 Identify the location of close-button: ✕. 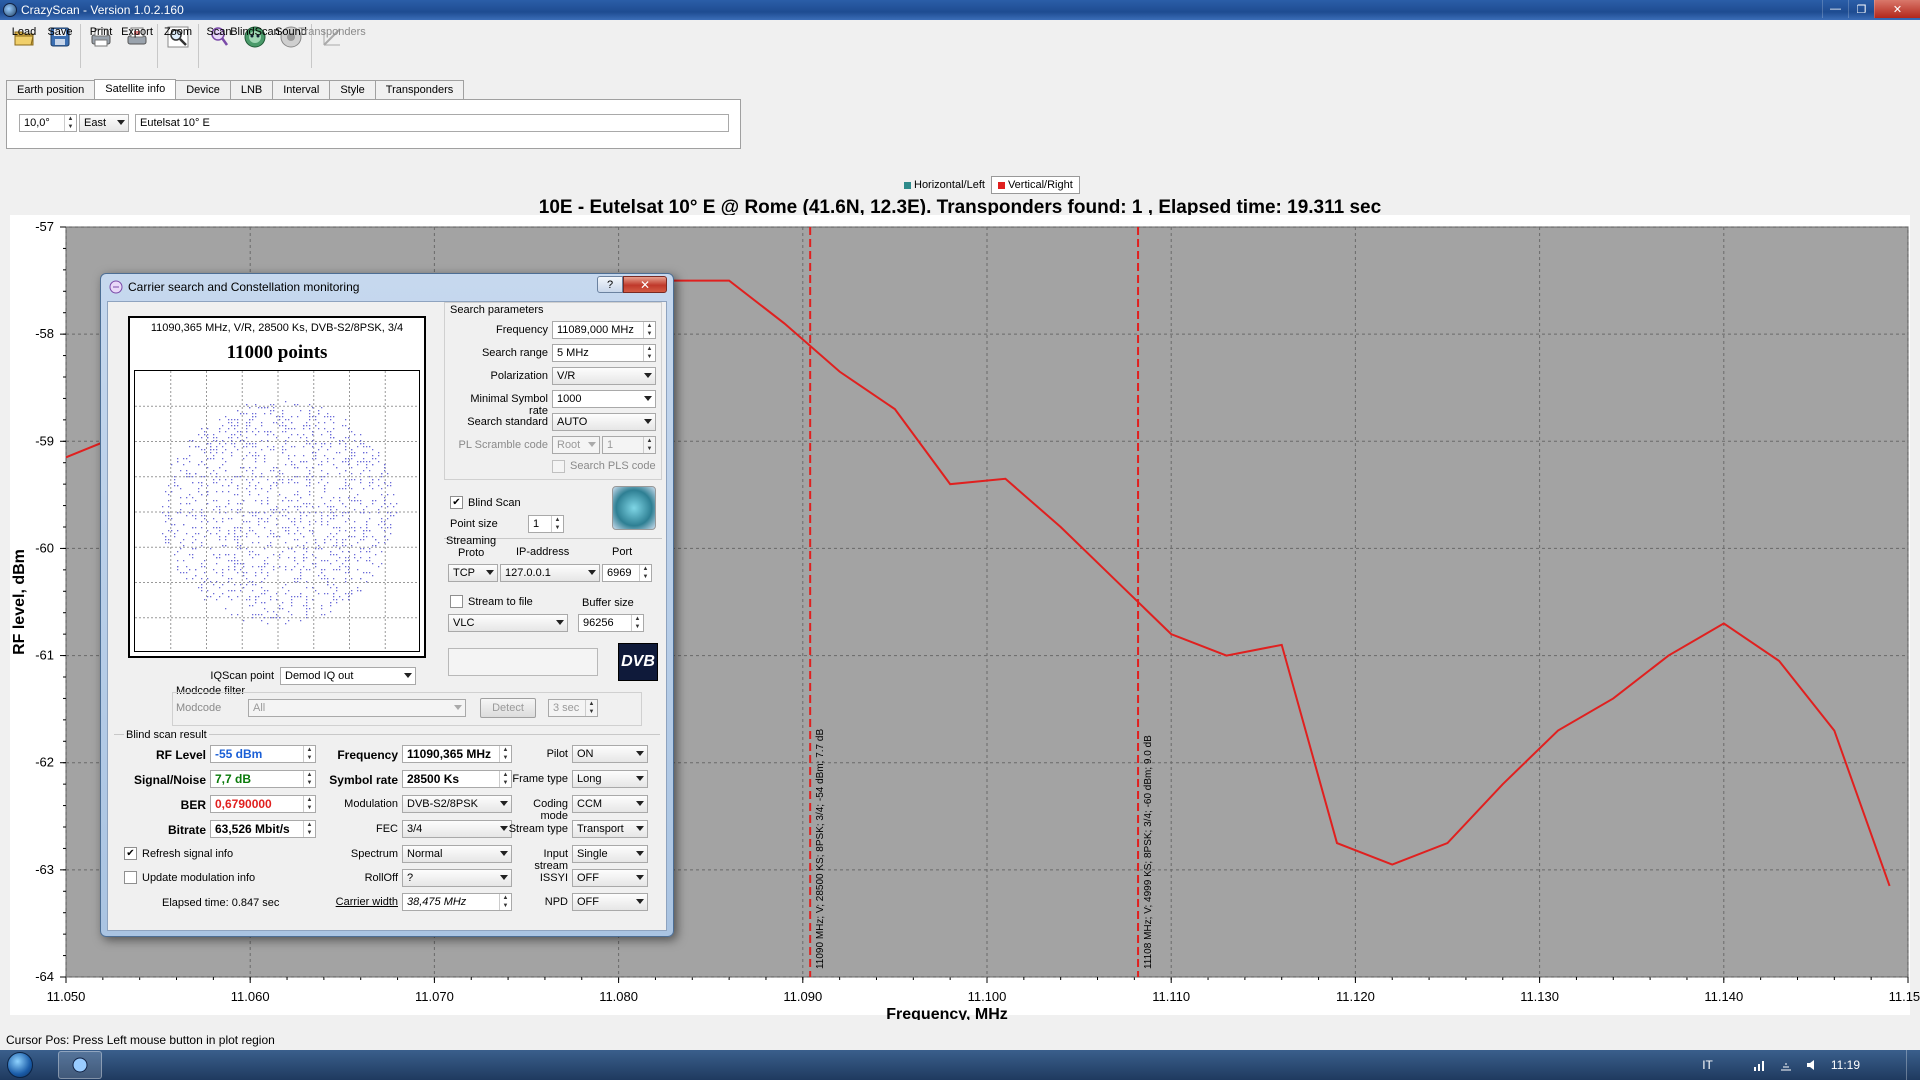
(1897, 9).